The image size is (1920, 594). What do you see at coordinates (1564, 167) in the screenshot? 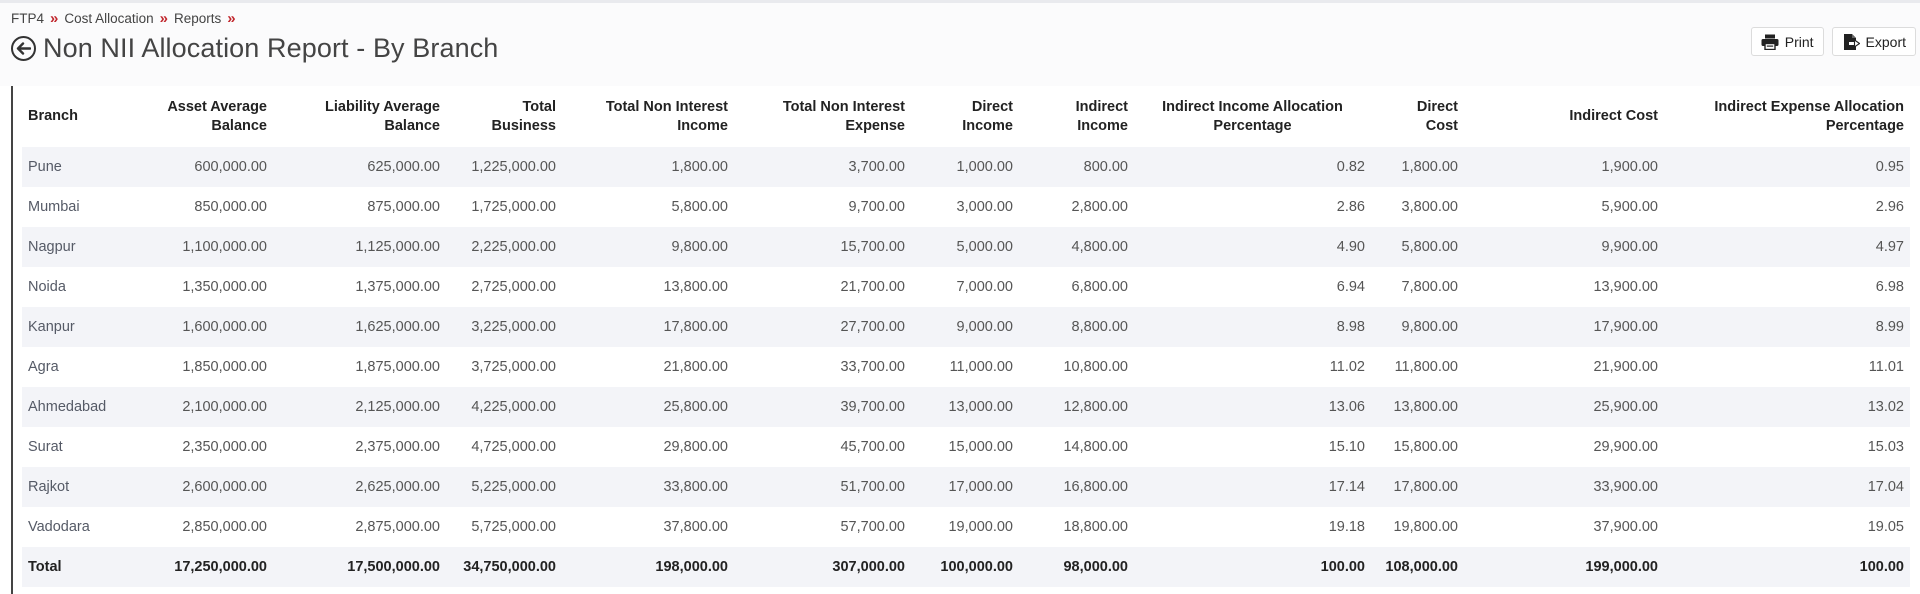
I see `cell-indirect-cost: 1,900.00` at bounding box center [1564, 167].